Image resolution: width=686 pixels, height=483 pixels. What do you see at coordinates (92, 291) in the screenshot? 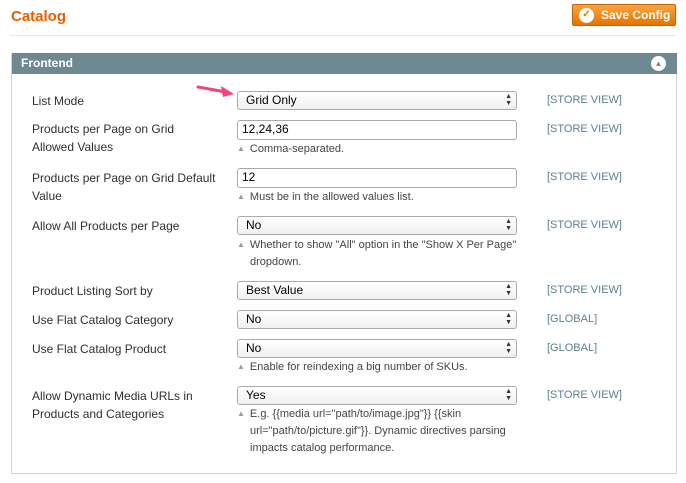
I see `sort-by-label: Product Listing Sort by` at bounding box center [92, 291].